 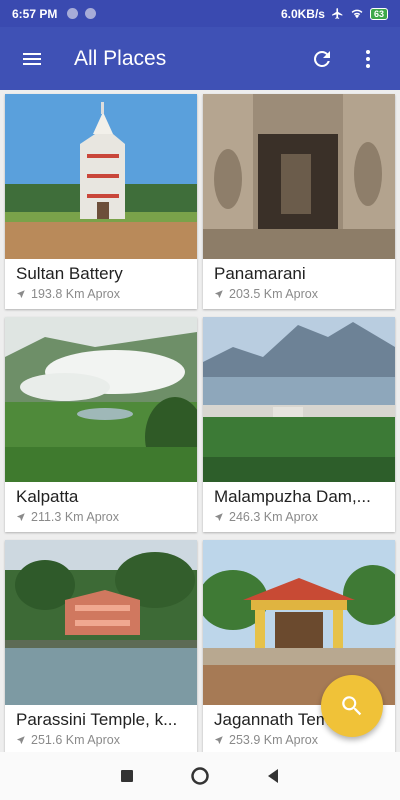 I want to click on place-distance: 193.8 Km Aprox, so click(x=75, y=294).